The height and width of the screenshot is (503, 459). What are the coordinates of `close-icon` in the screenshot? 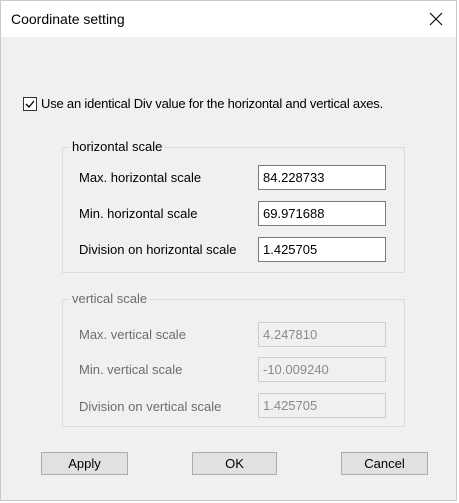 It's located at (436, 19).